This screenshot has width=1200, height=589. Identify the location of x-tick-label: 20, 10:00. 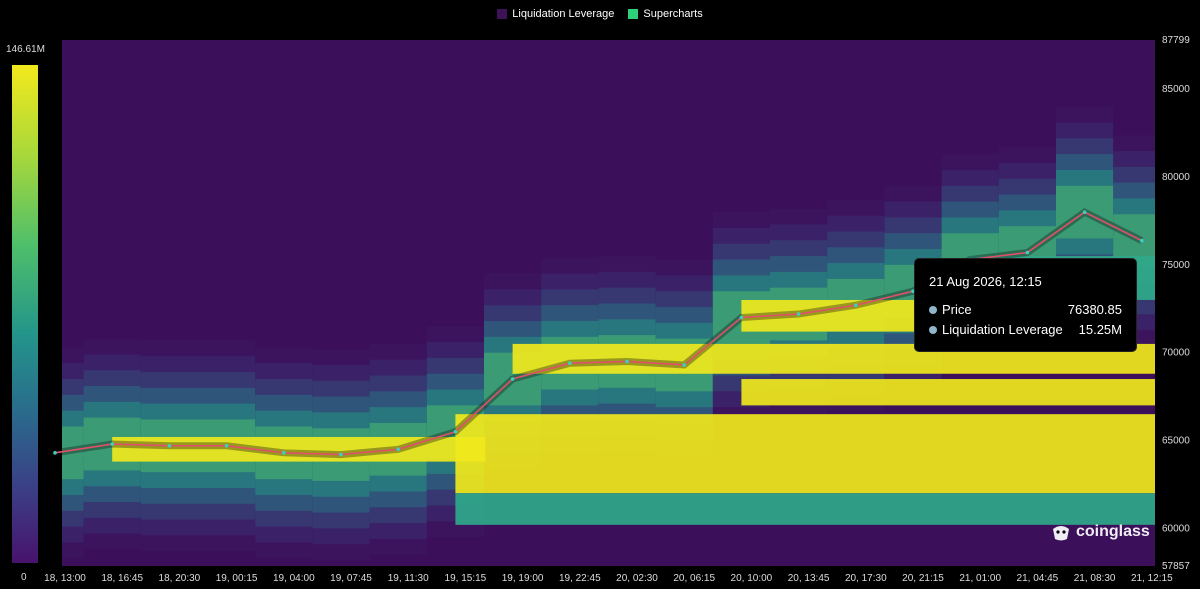
(752, 578).